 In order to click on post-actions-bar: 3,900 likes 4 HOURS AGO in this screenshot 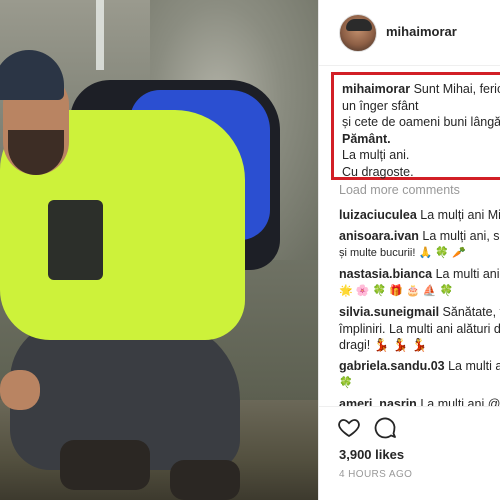, I will do `click(409, 453)`.